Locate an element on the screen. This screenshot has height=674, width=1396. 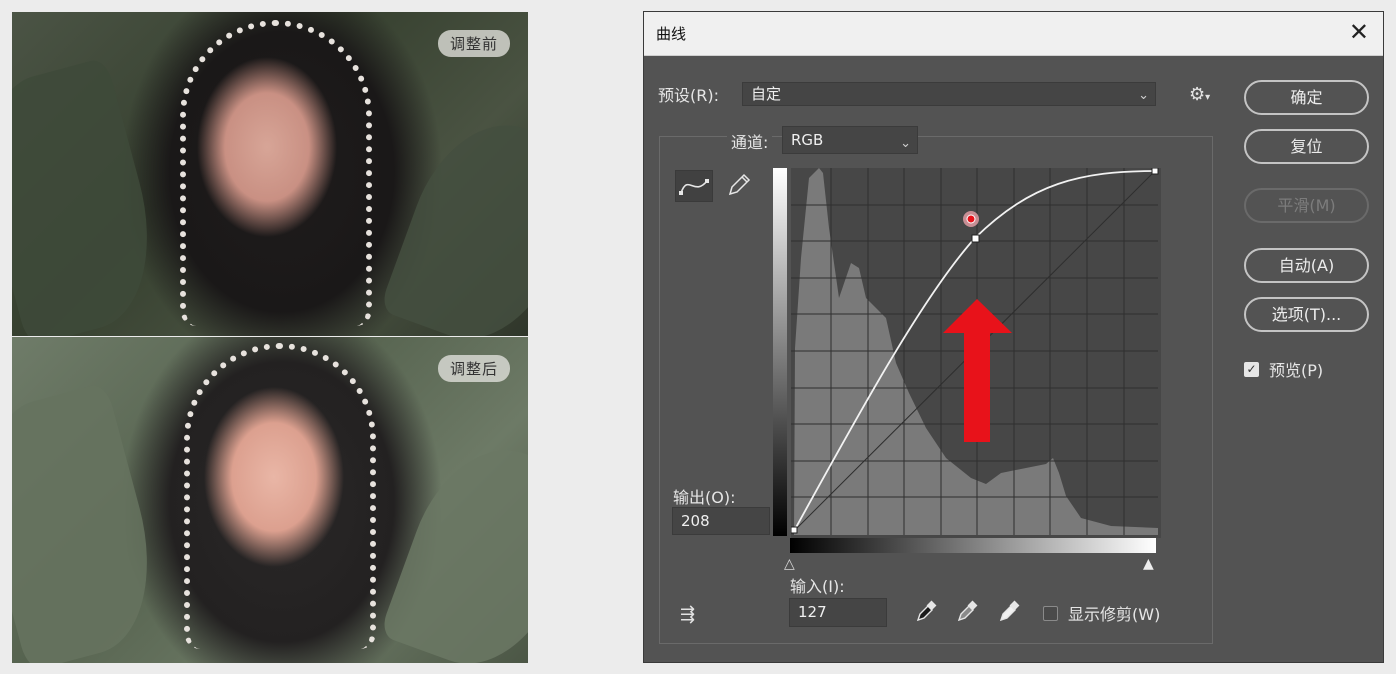
preset-label: 预设(R): is located at coordinates (688, 95).